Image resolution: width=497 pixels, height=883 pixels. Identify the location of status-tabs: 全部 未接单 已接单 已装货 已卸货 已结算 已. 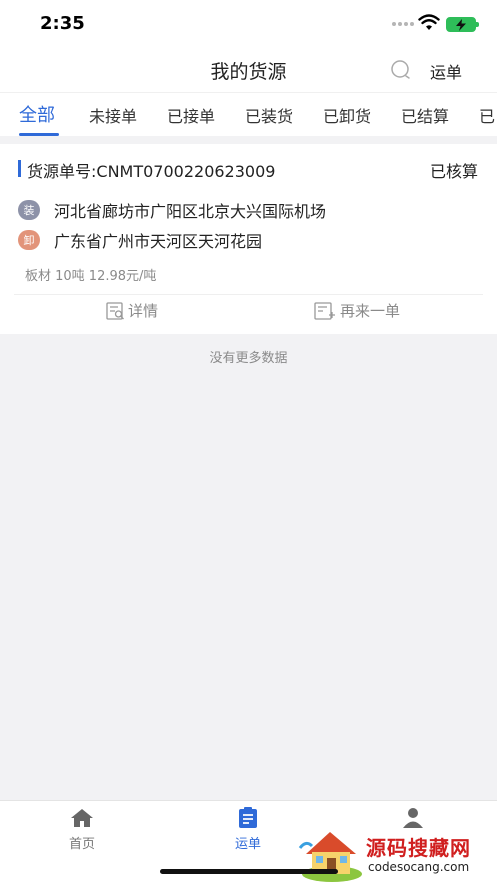
(248, 114).